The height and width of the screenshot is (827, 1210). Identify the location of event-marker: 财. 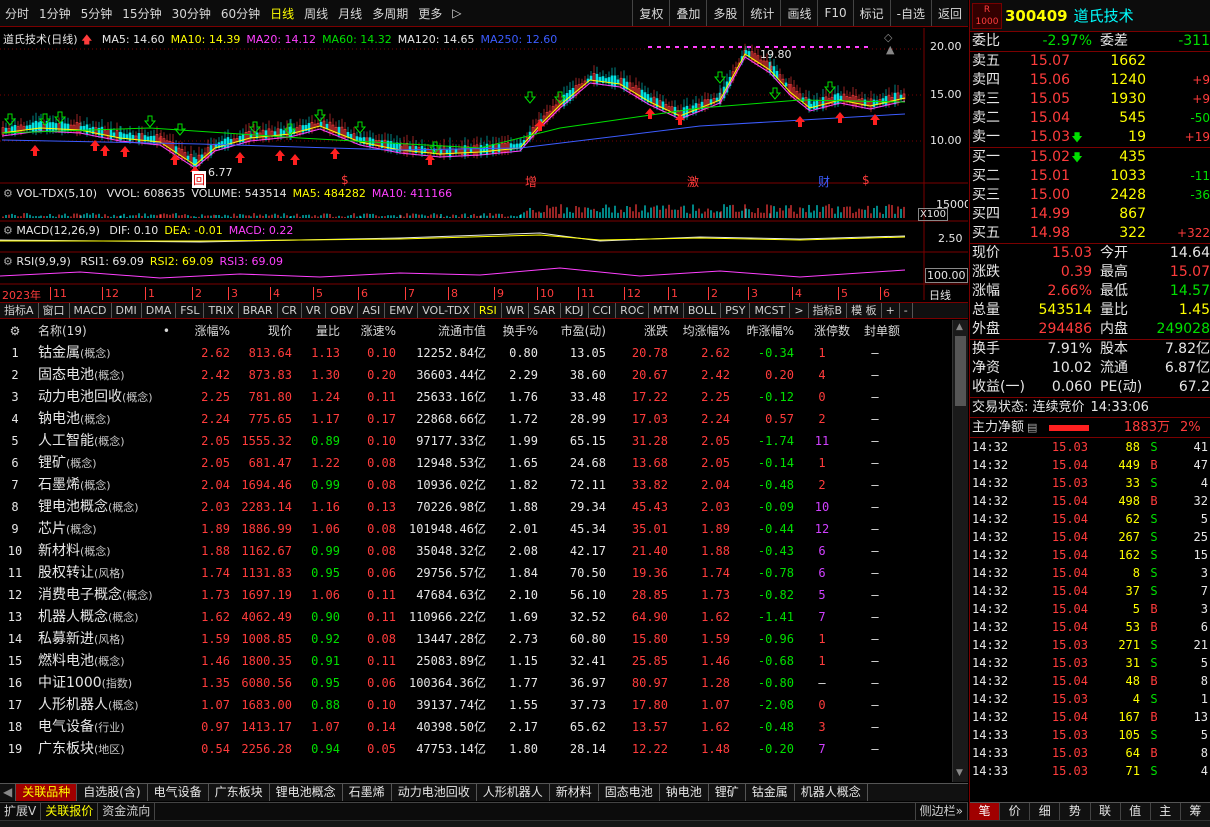
(824, 181).